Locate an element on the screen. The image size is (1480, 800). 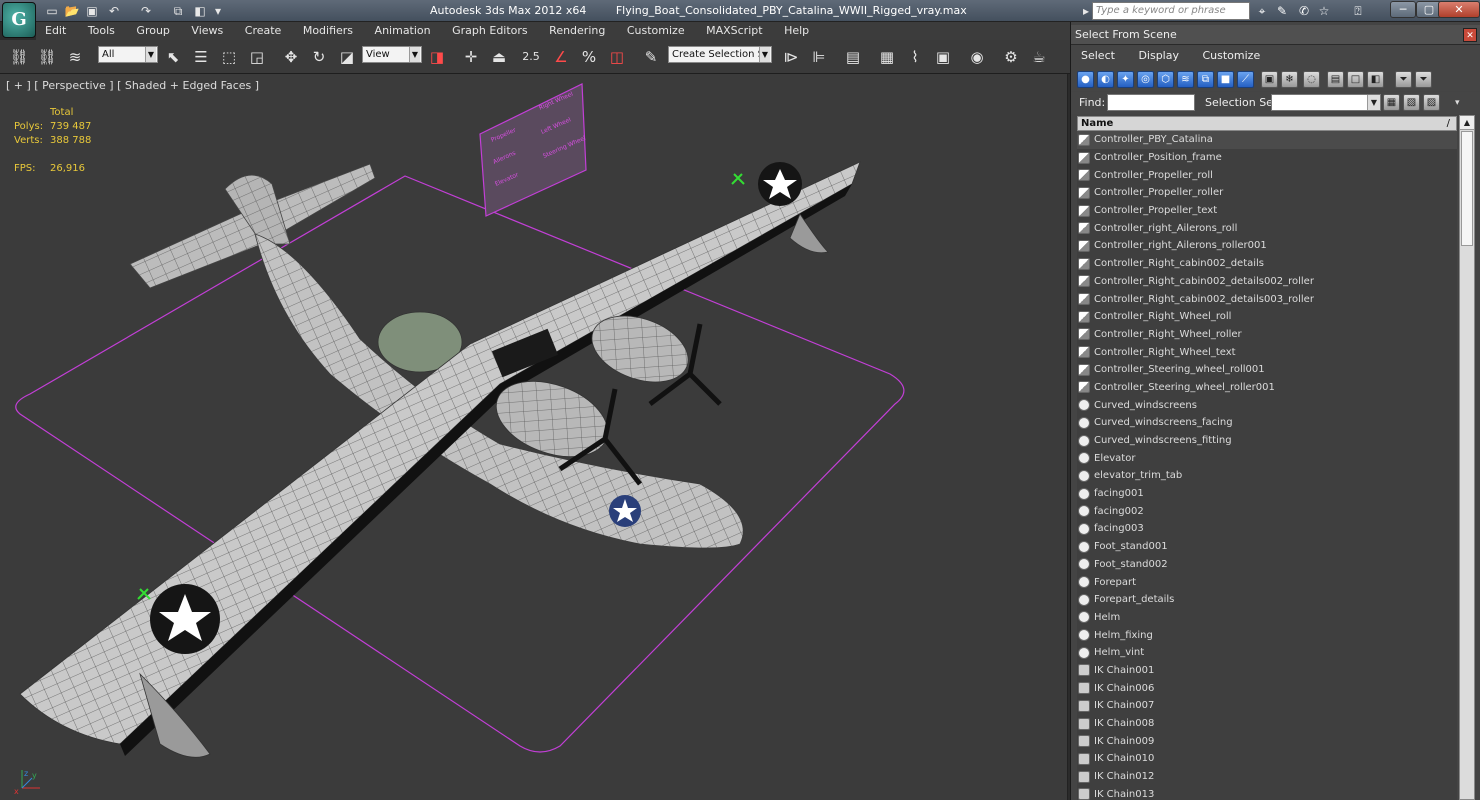
favorites-star-icon: ☆ is located at coordinates (1324, 11).